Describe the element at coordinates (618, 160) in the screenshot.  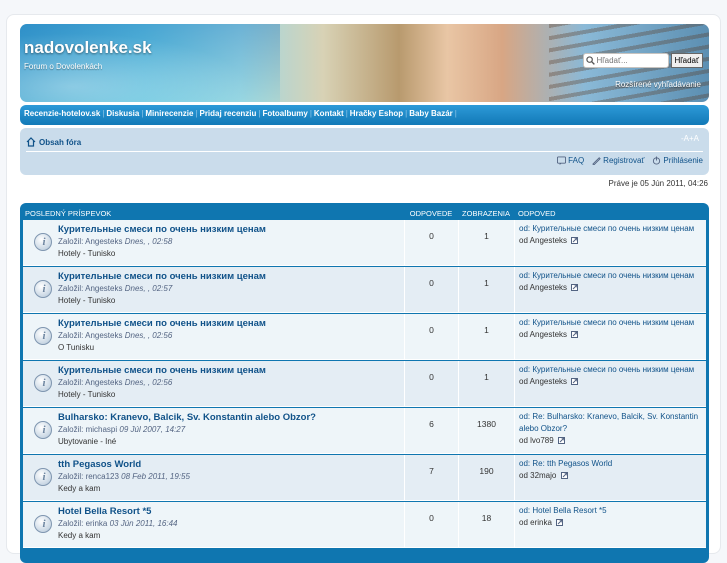
I see `register-link: Registrovať` at that location.